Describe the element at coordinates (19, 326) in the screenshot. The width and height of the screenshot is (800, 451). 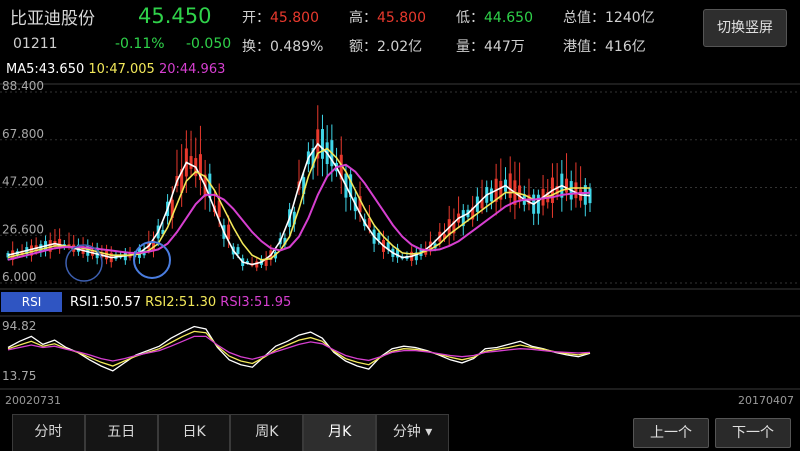
I see `rsi-tick-label: 94.82` at that location.